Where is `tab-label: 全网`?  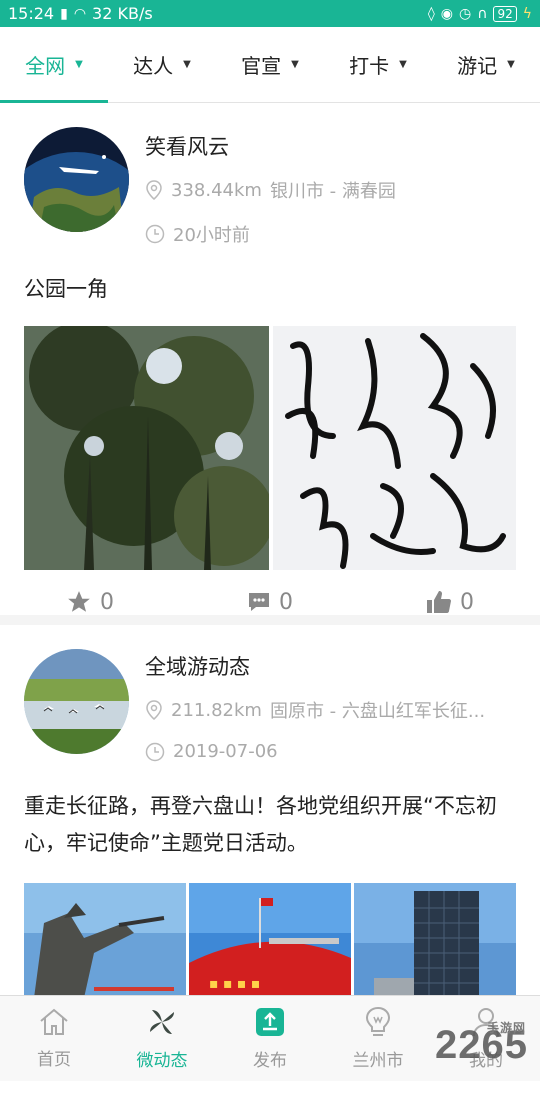
tab-label: 全网 is located at coordinates (45, 66).